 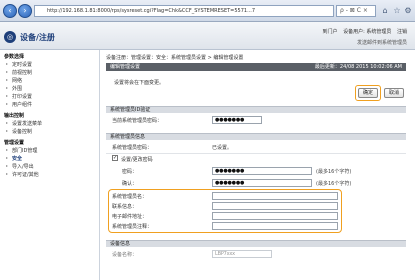 I want to click on admin-info-section-title: 系统管理员信息, so click(x=256, y=136).